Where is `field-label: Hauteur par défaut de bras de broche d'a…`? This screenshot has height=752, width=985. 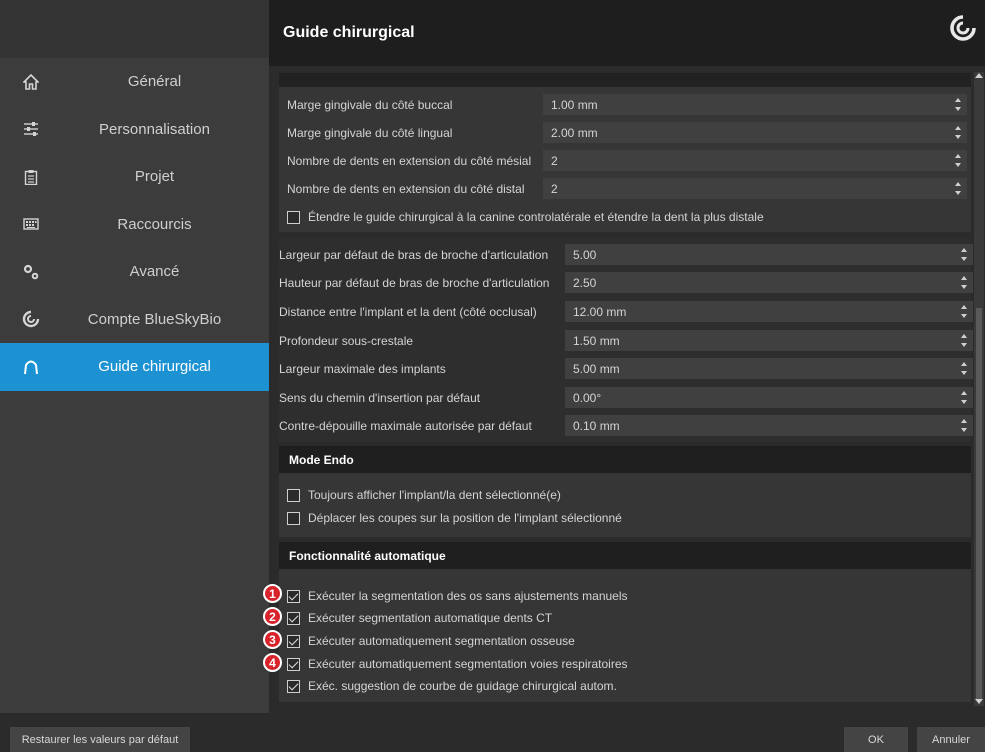
field-label: Hauteur par défaut de bras de broche d'a… is located at coordinates (414, 283).